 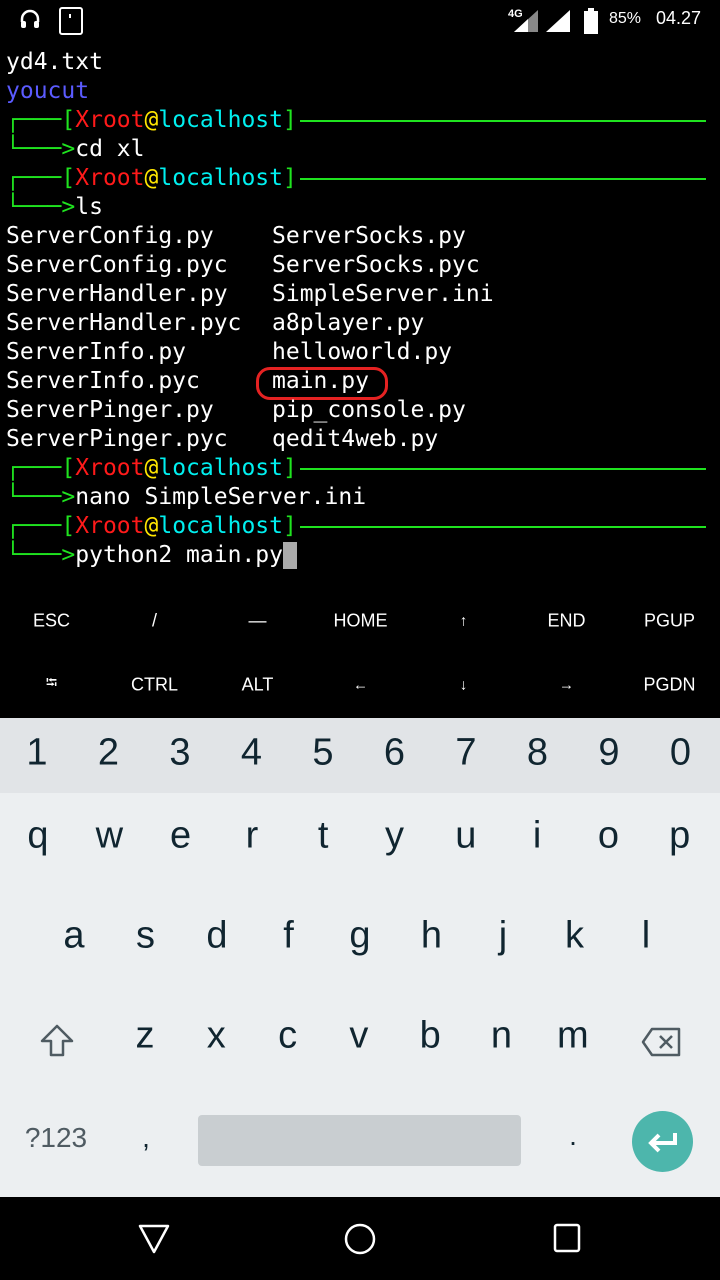 What do you see at coordinates (252, 753) in the screenshot?
I see `key-4: 4` at bounding box center [252, 753].